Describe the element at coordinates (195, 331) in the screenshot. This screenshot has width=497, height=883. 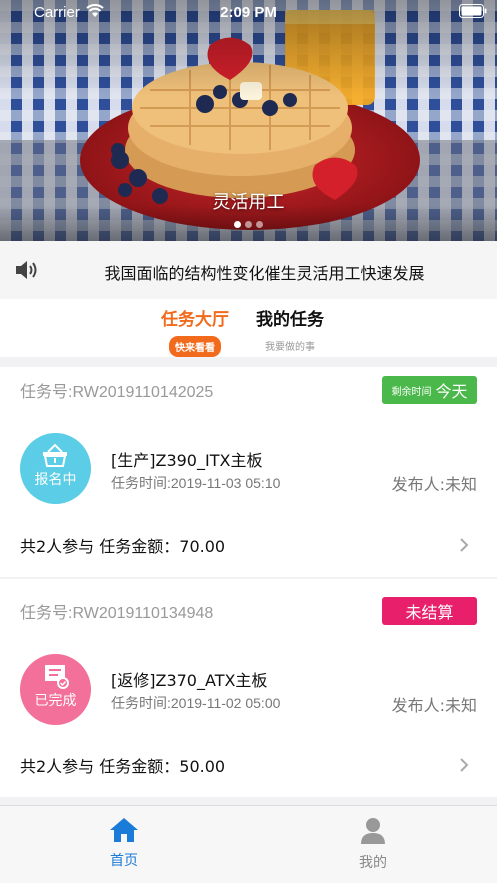
I see `tab-task-hall: 任务大厅 快来看看` at that location.